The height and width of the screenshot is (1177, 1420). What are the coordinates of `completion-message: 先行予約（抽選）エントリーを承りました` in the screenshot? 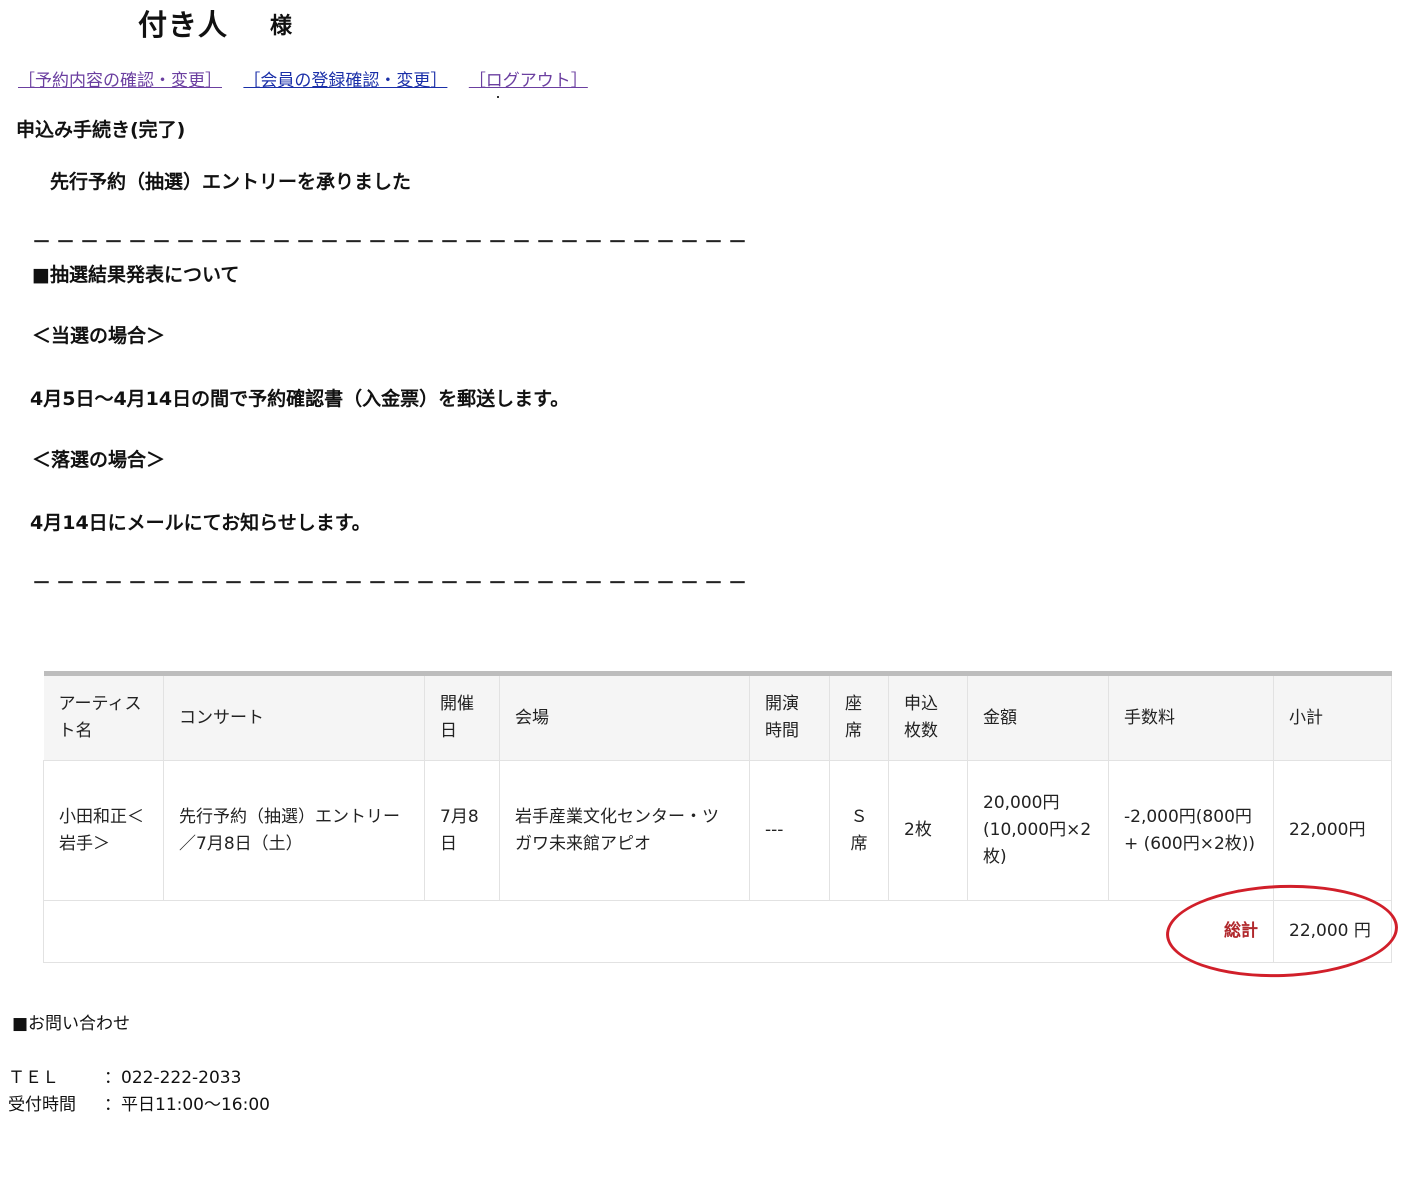 It's located at (231, 182).